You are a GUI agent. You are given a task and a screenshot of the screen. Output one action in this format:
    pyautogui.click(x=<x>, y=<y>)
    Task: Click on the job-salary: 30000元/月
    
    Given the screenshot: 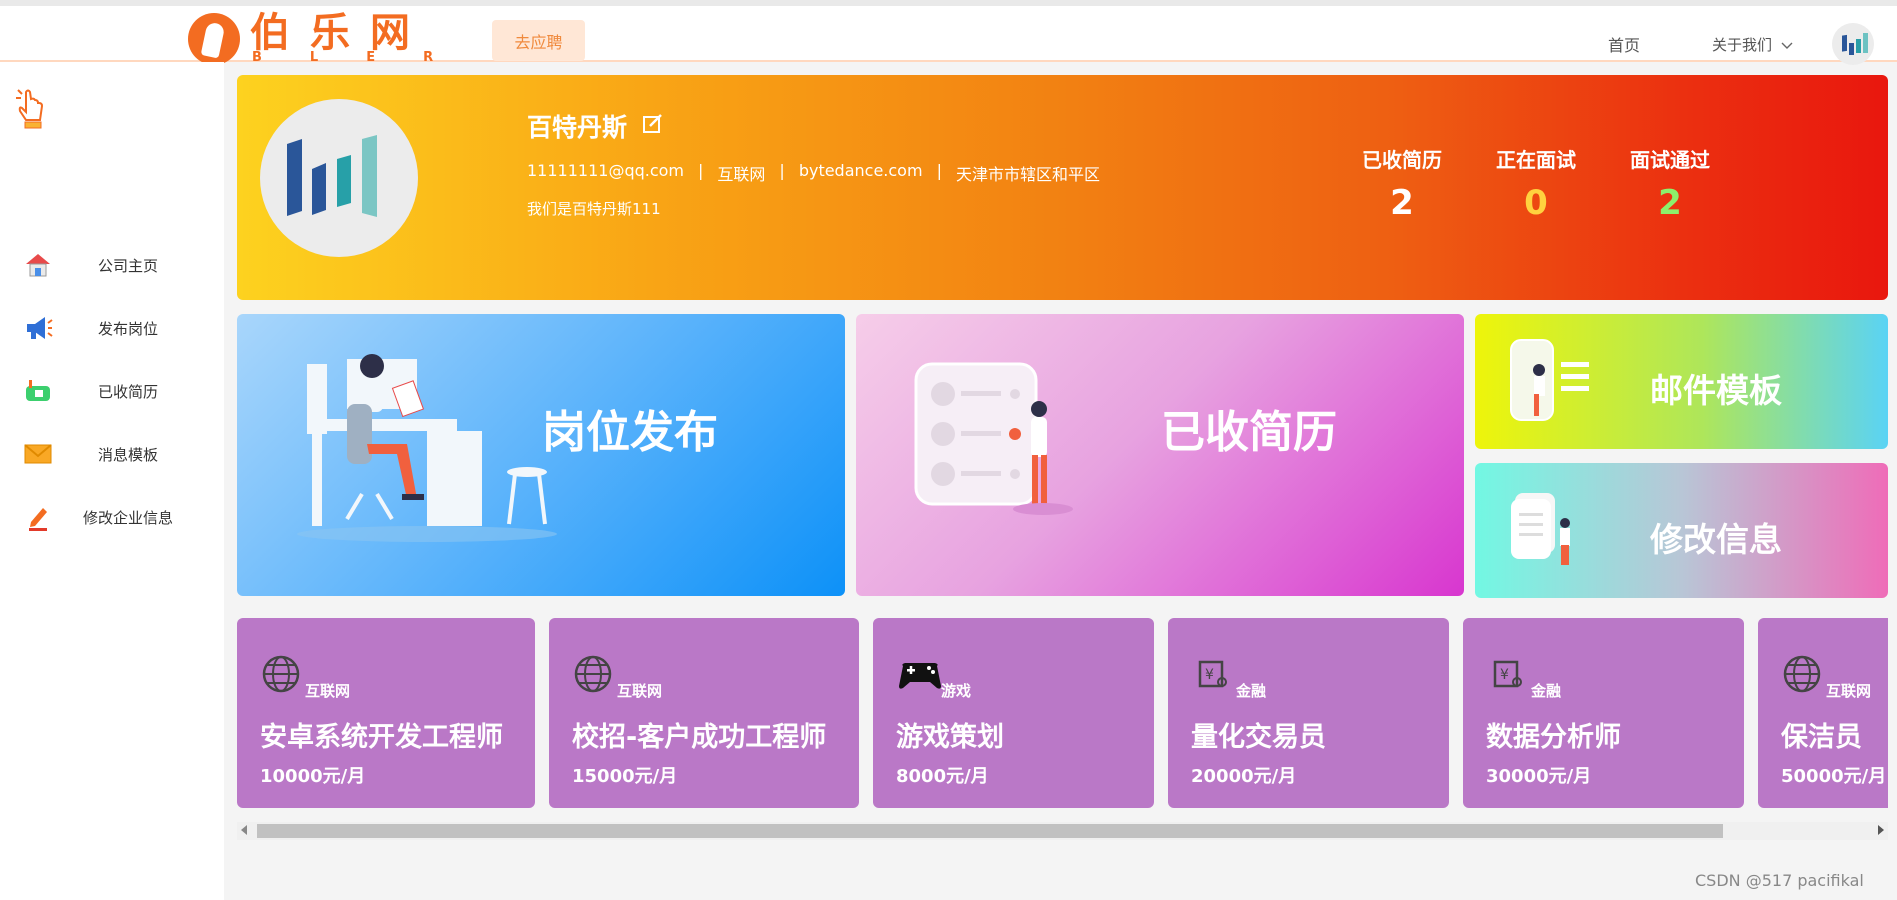 What is the action you would take?
    pyautogui.click(x=1539, y=776)
    